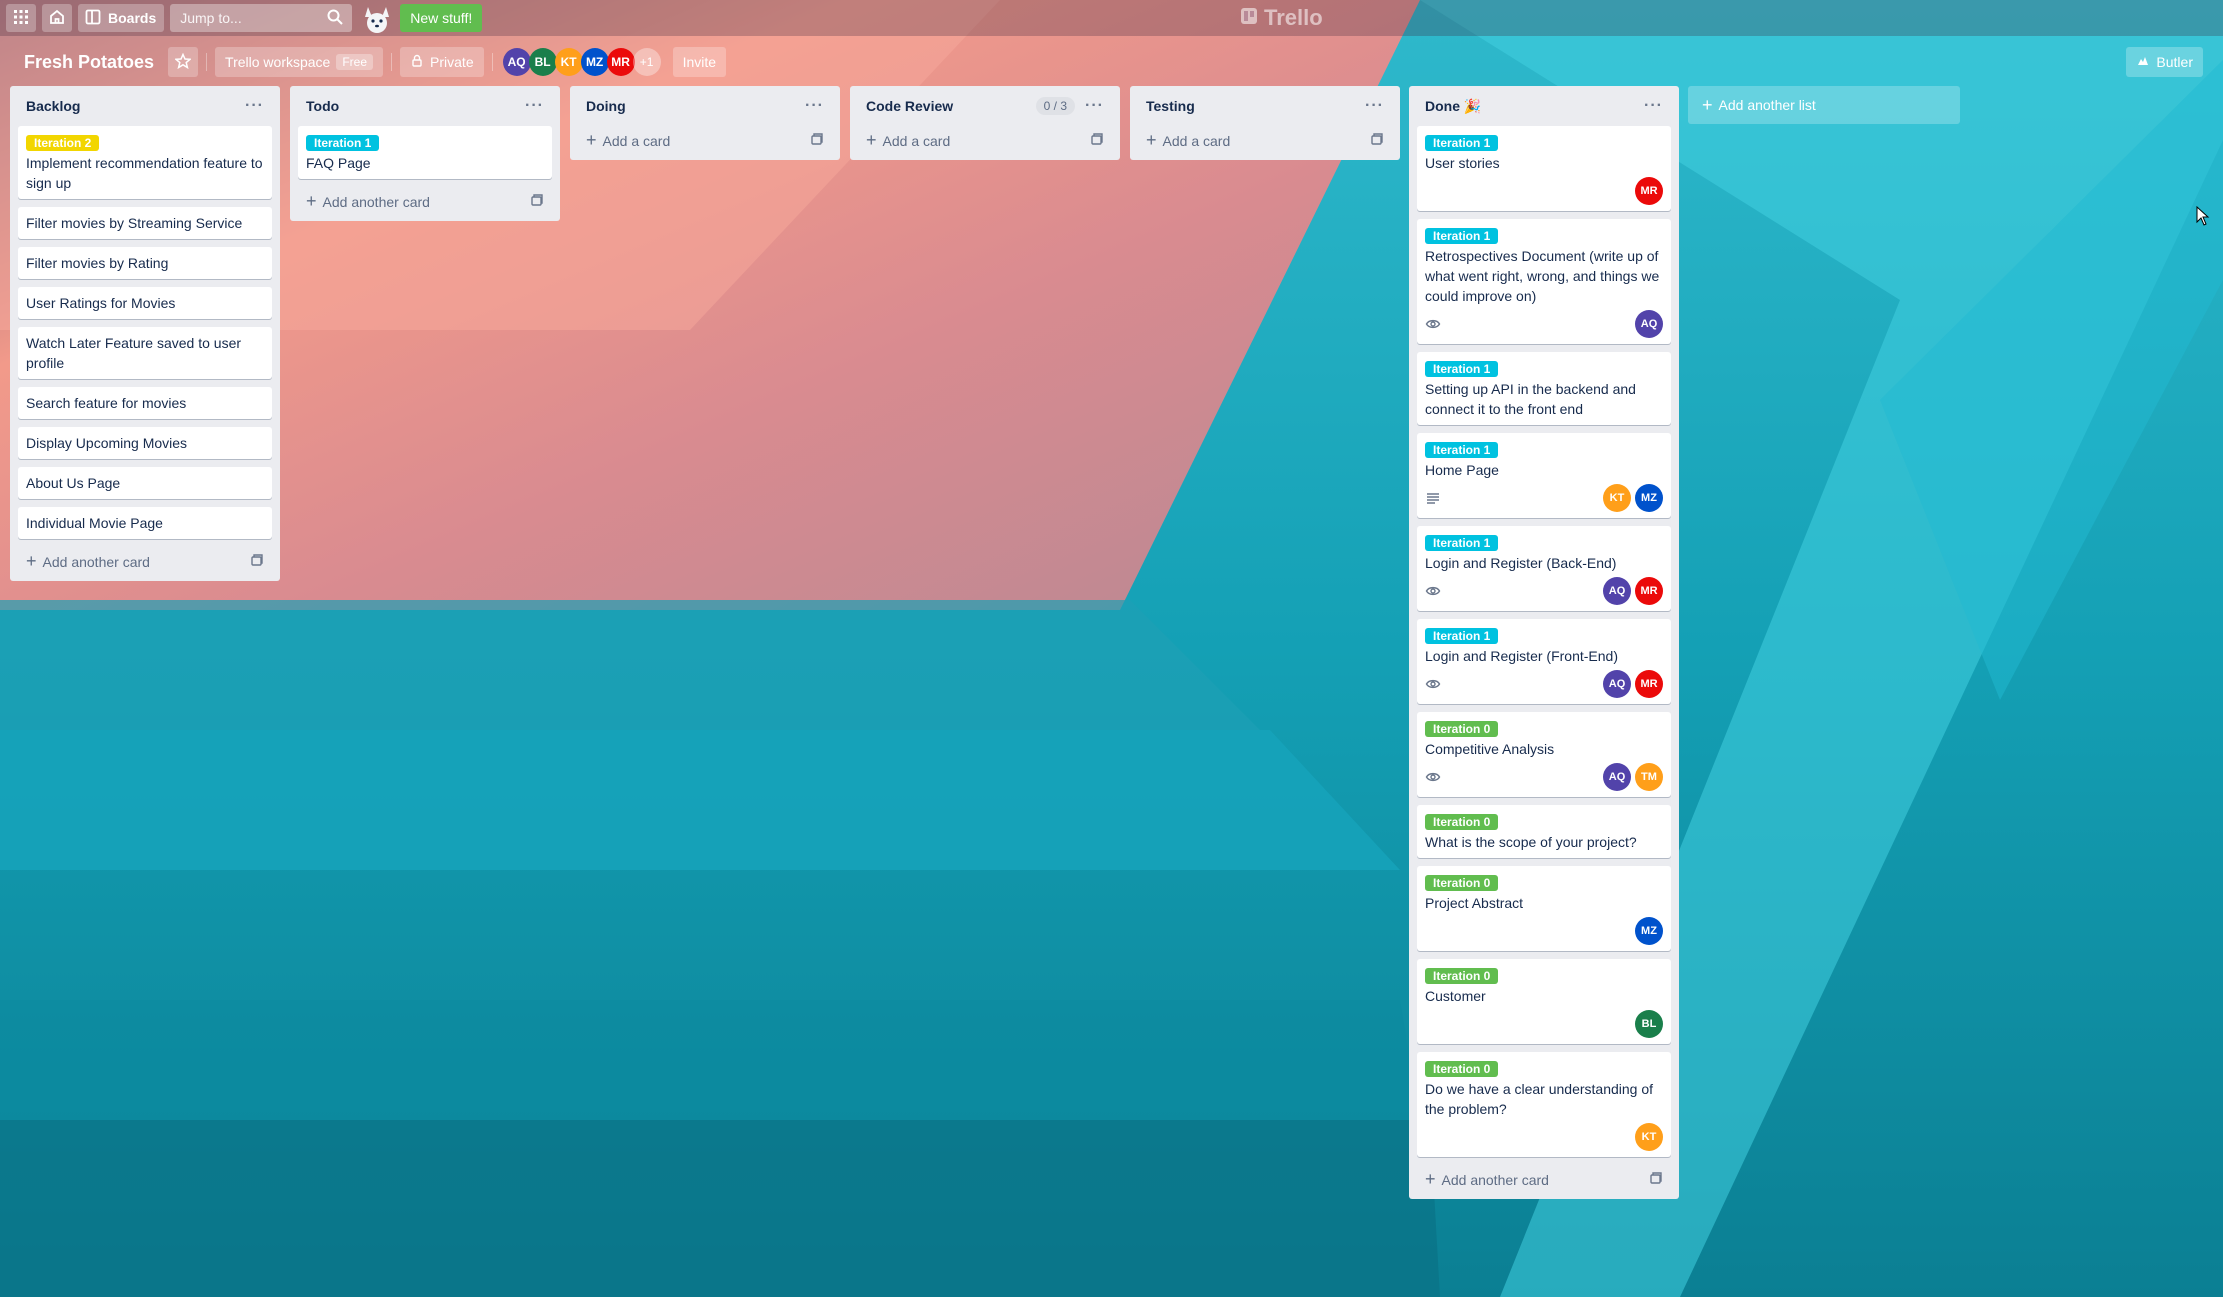  I want to click on board-title: Fresh Potatoes, so click(89, 62).